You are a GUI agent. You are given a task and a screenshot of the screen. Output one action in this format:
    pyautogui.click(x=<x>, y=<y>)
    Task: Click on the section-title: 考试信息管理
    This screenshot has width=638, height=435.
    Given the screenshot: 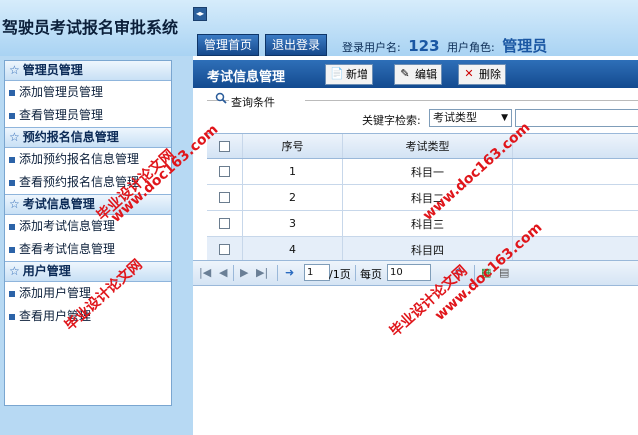 What is the action you would take?
    pyautogui.click(x=58, y=204)
    